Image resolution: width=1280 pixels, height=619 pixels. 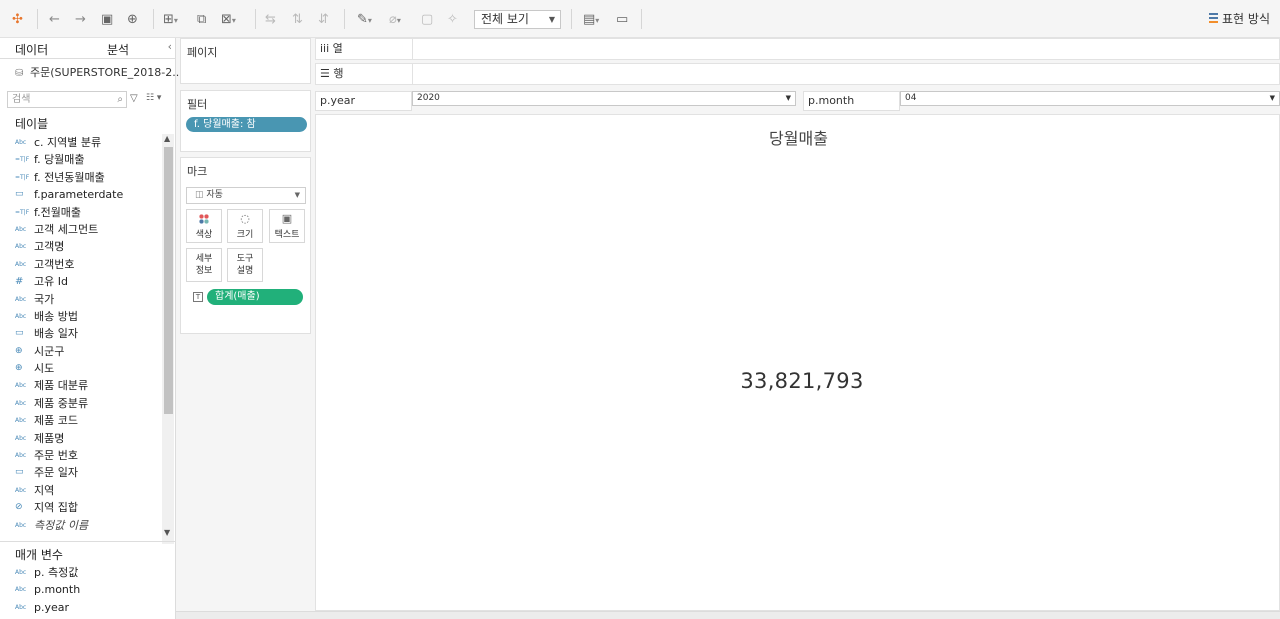 What do you see at coordinates (52, 607) in the screenshot?
I see `field-label: p.year` at bounding box center [52, 607].